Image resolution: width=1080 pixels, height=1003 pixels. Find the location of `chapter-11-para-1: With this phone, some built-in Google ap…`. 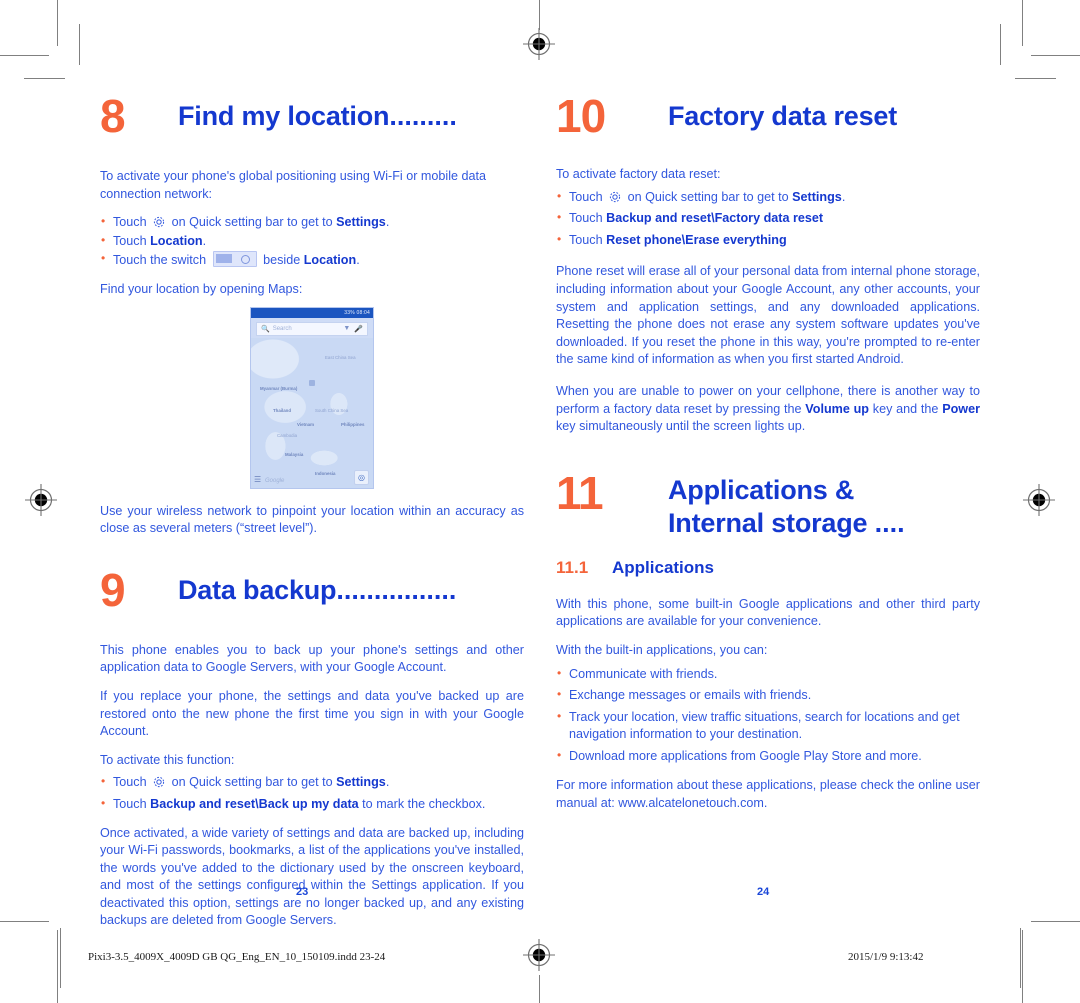

chapter-11-para-1: With this phone, some built-in Google ap… is located at coordinates (768, 612).